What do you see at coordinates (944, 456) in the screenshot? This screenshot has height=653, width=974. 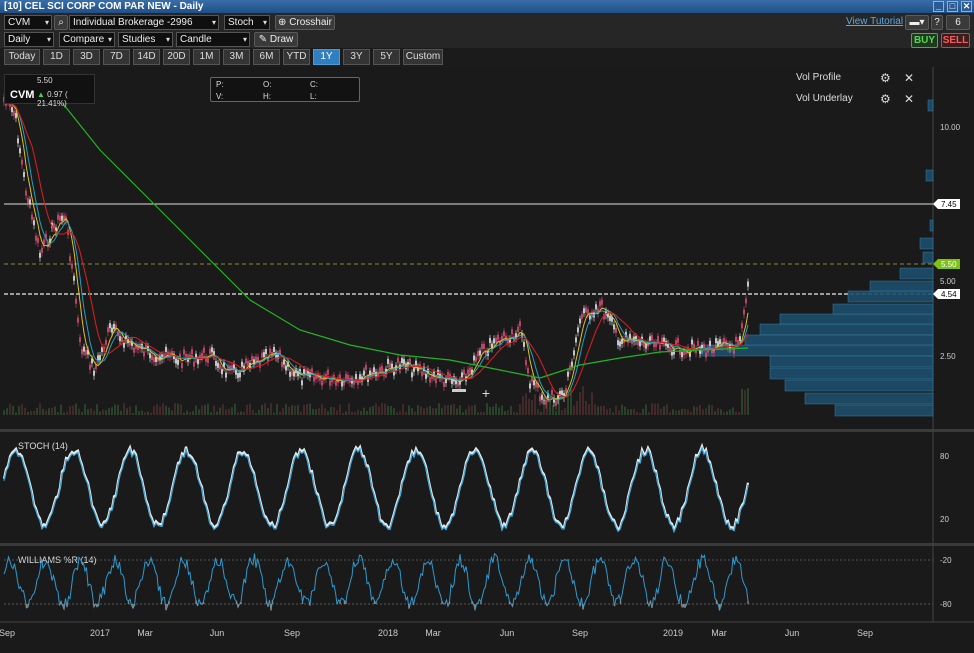 I see `stoch-tick: 80` at bounding box center [944, 456].